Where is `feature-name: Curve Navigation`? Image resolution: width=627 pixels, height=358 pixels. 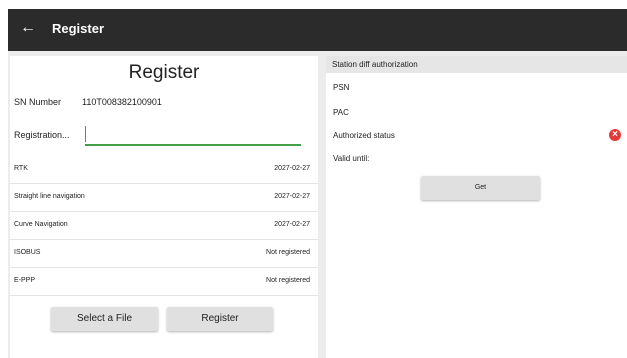 feature-name: Curve Navigation is located at coordinates (41, 224).